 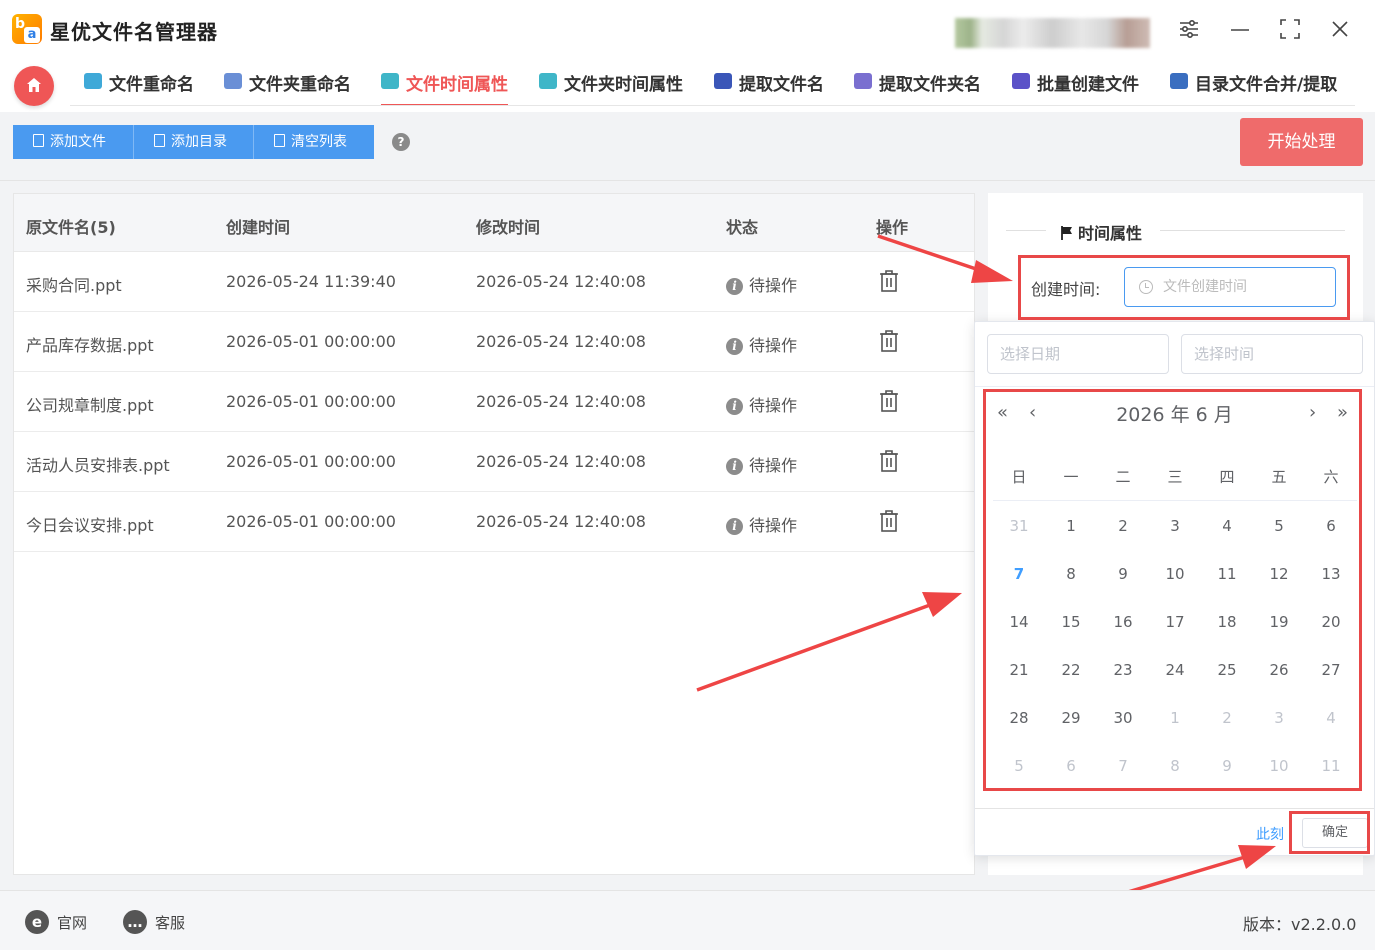 What do you see at coordinates (931, 254) in the screenshot?
I see `arrow-to-create-time` at bounding box center [931, 254].